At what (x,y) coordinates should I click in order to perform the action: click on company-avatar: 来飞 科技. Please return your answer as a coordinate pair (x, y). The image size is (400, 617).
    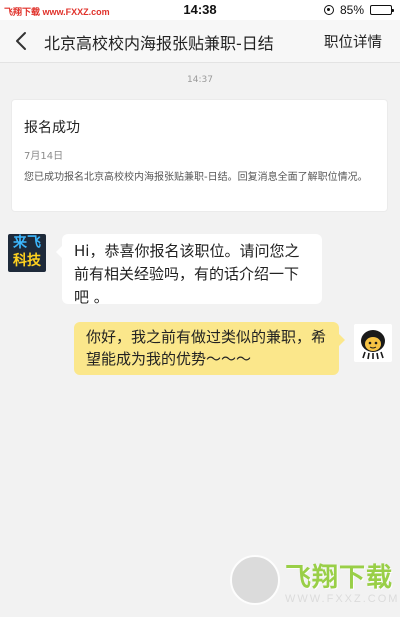
    Looking at the image, I should click on (27, 253).